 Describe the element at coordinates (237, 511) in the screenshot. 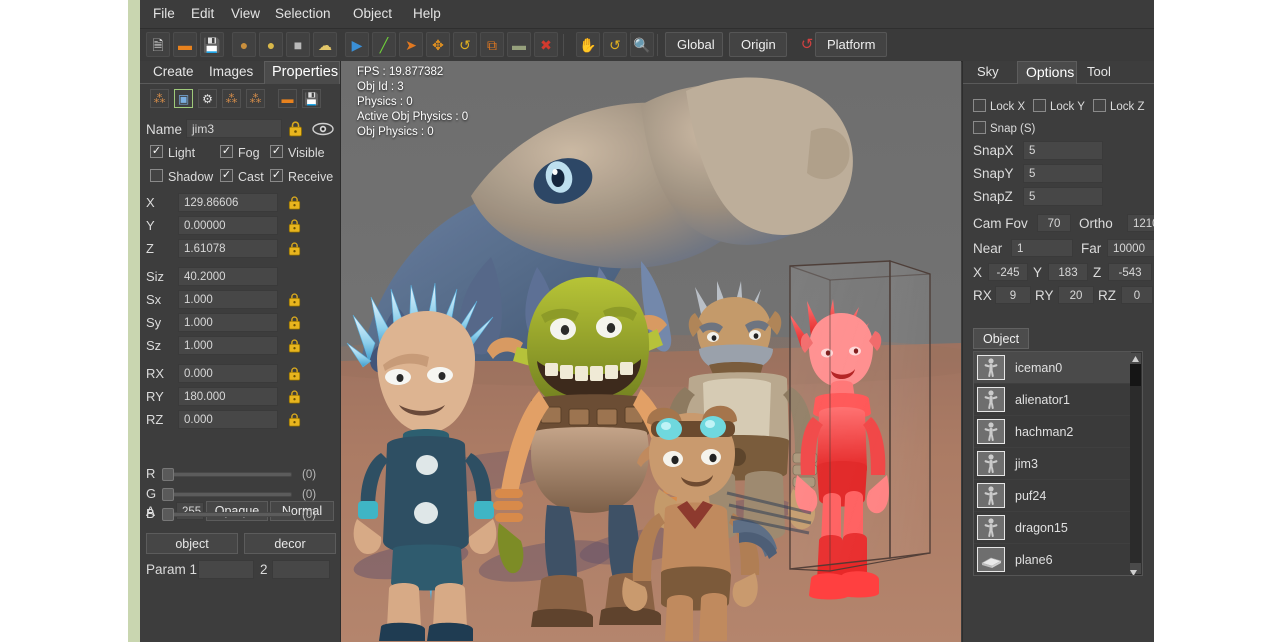

I see `opaque-button: Opaque` at that location.